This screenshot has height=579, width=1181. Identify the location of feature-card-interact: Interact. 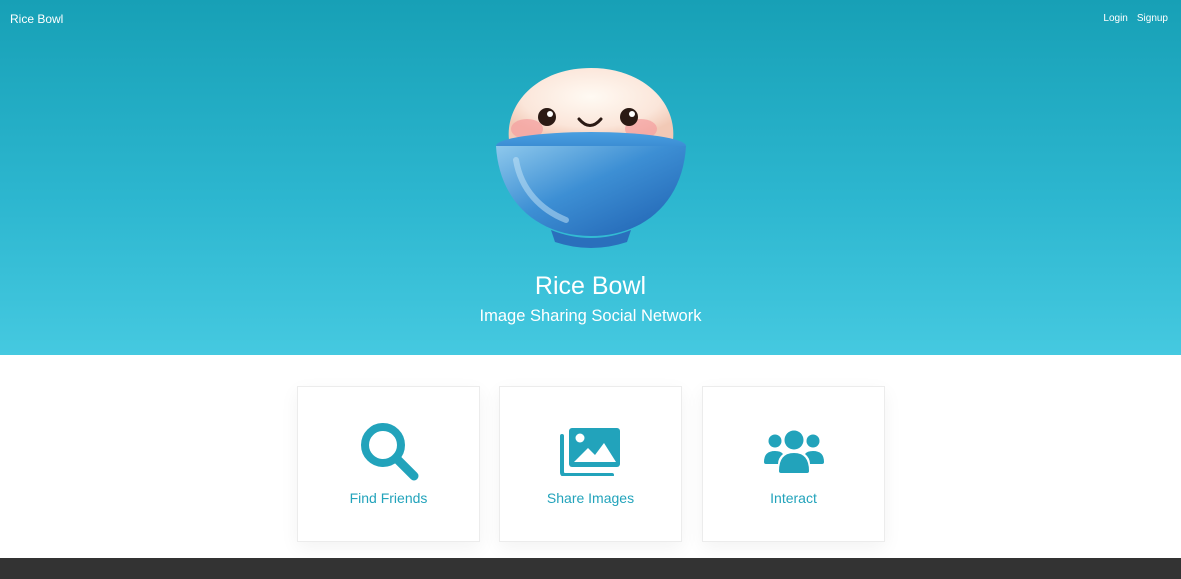
(793, 464).